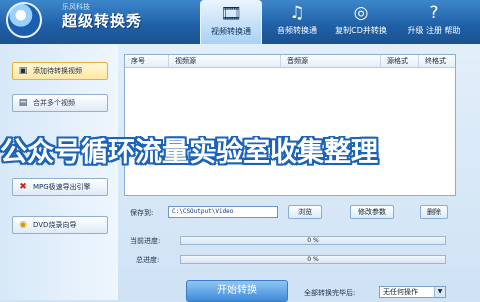  I want to click on logo-icon, so click(24, 20).